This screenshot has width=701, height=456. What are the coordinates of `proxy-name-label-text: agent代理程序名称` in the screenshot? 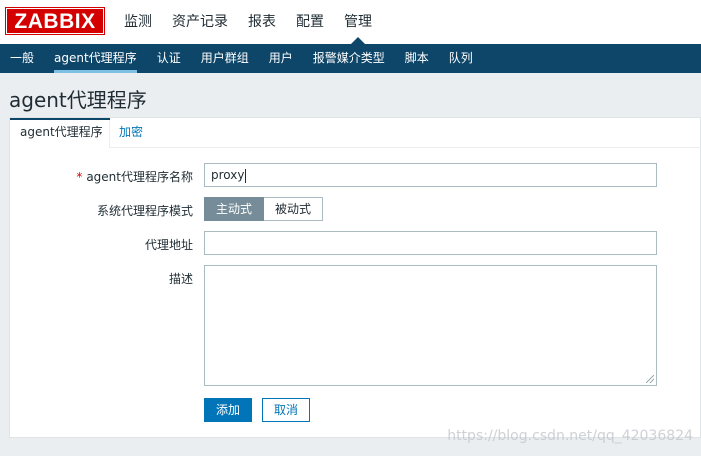 It's located at (139, 177).